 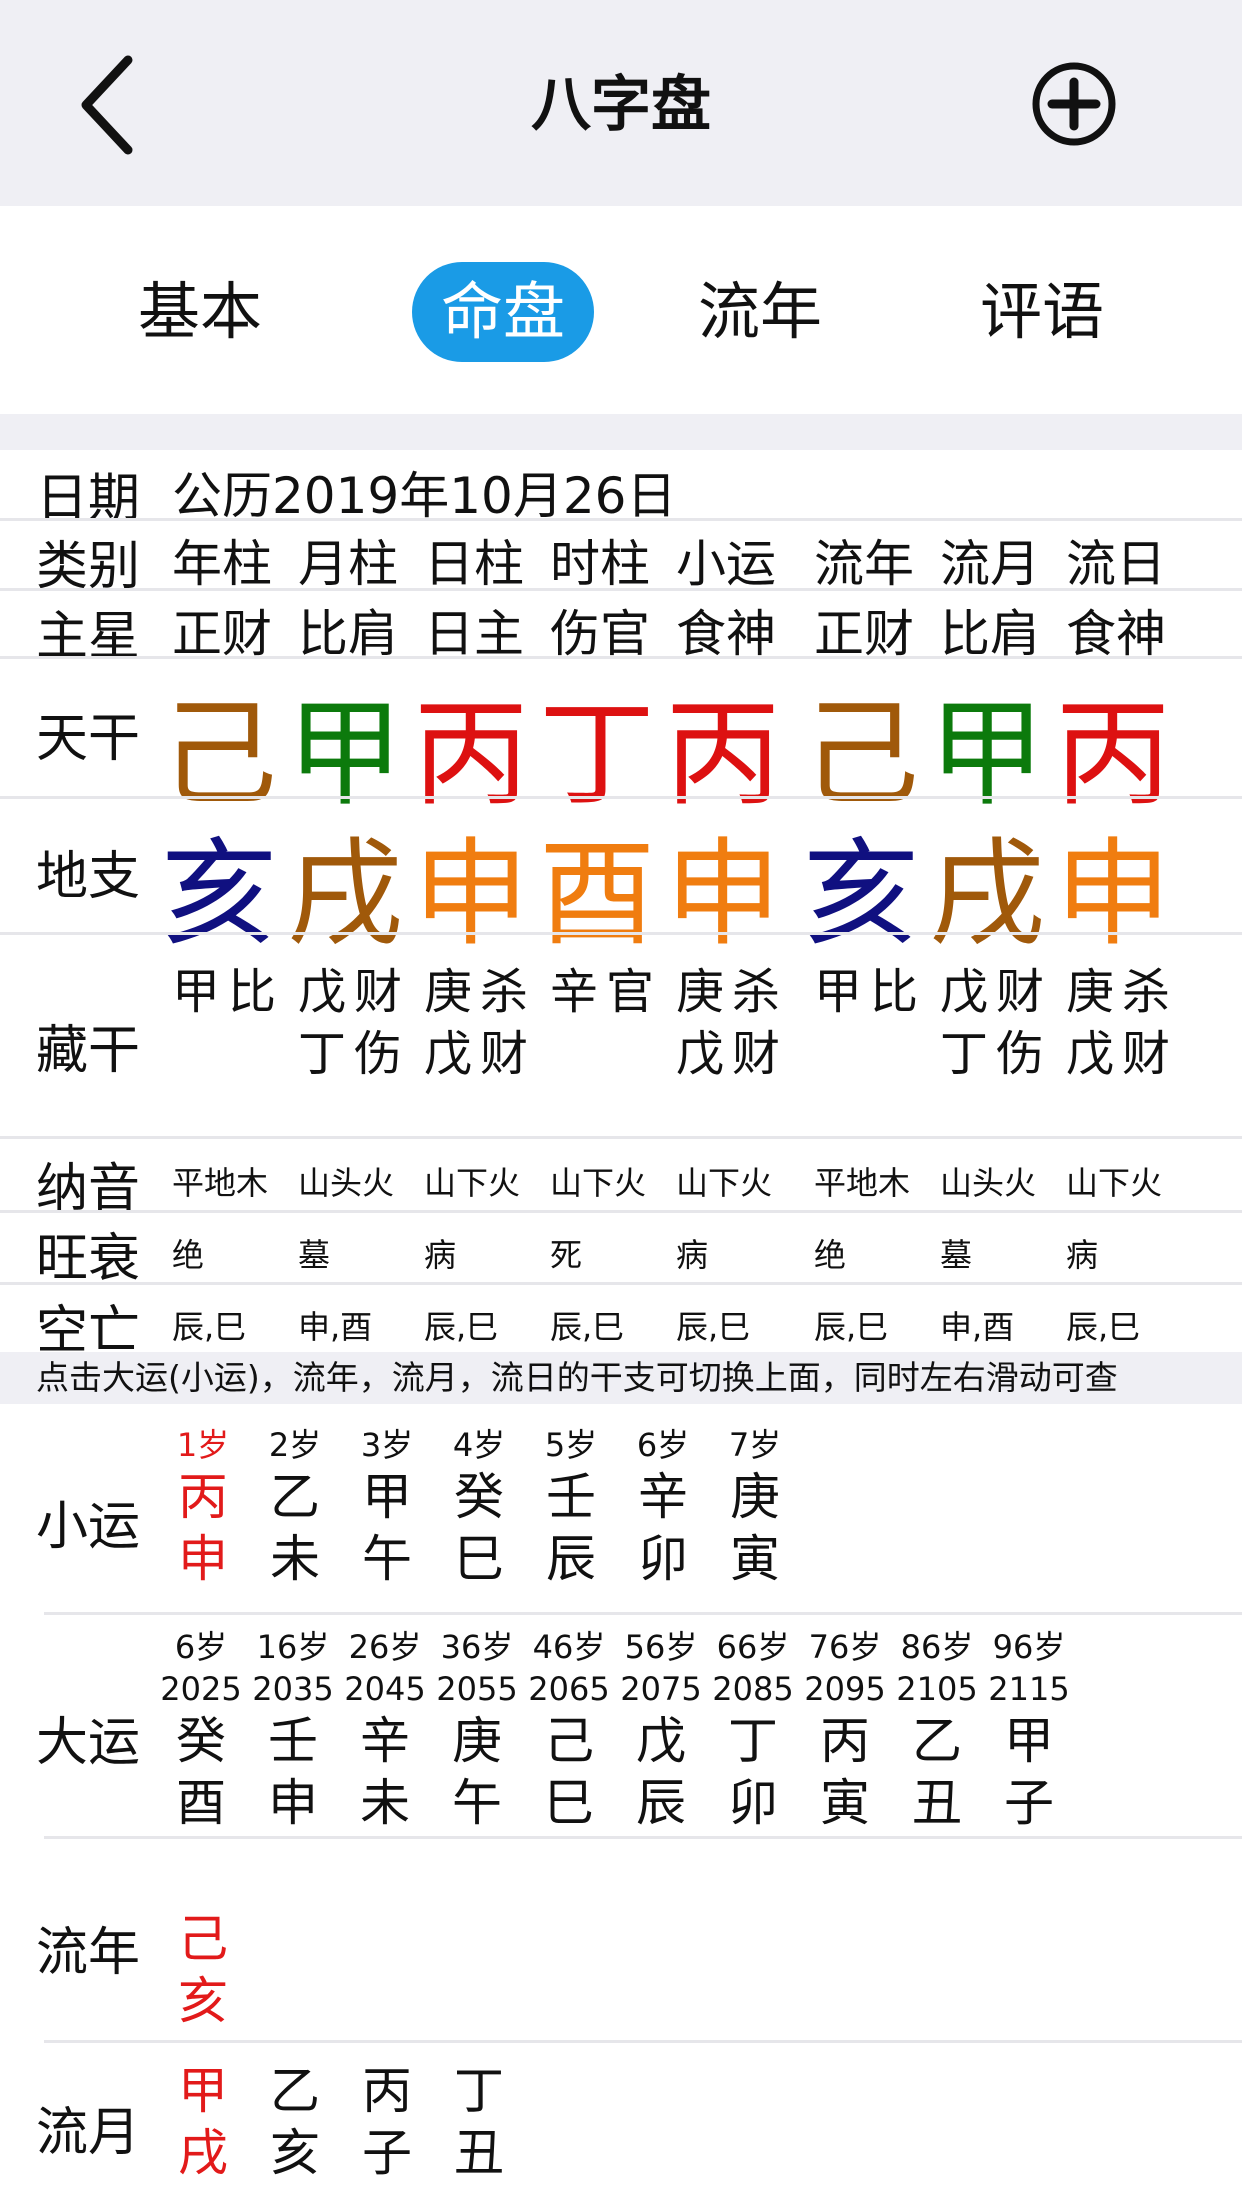 What do you see at coordinates (571, 1507) in the screenshot?
I see `xiaoyun-item: 5岁壬辰` at bounding box center [571, 1507].